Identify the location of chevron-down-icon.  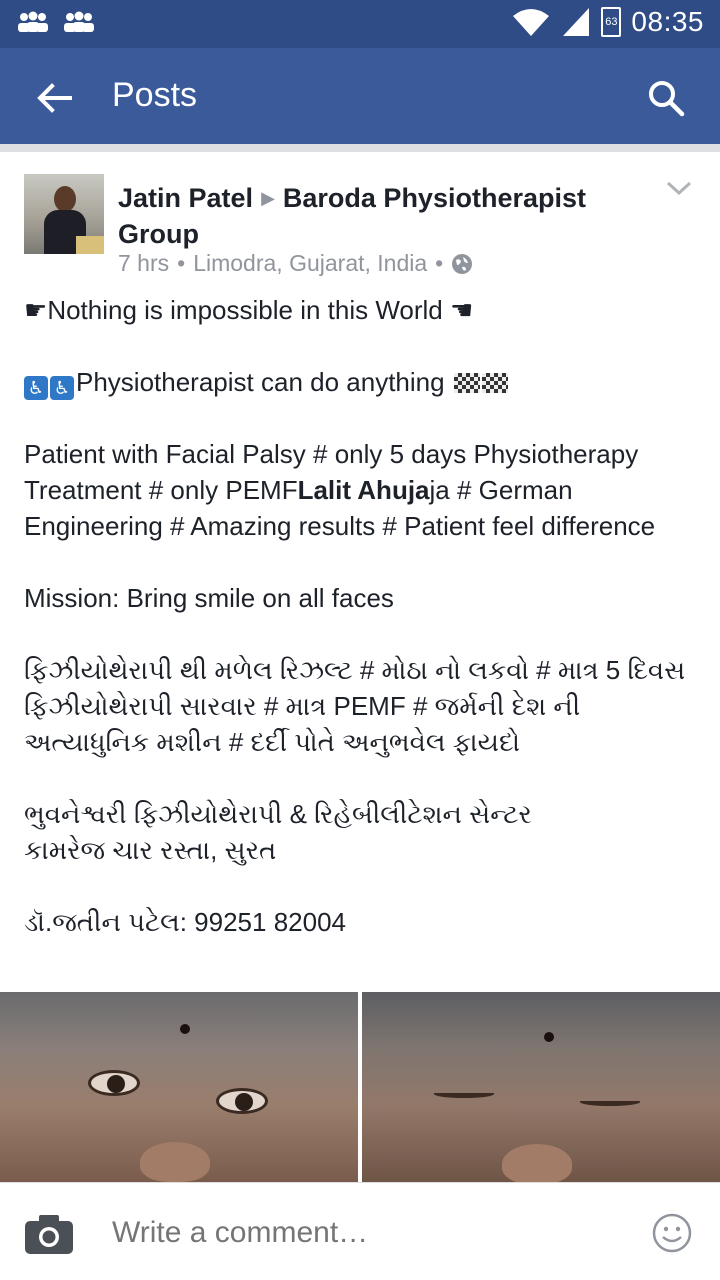
(679, 188).